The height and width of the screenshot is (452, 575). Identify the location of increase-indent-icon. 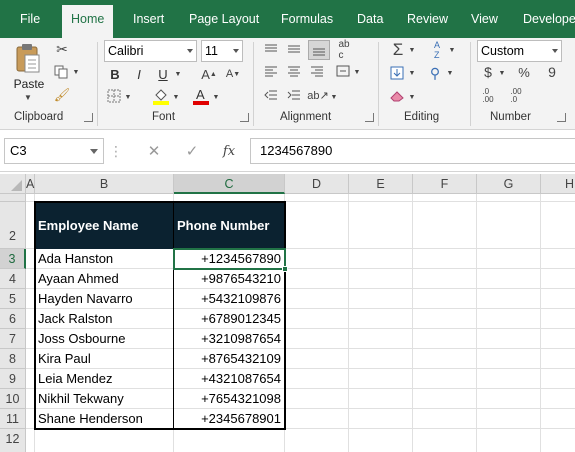
(294, 95).